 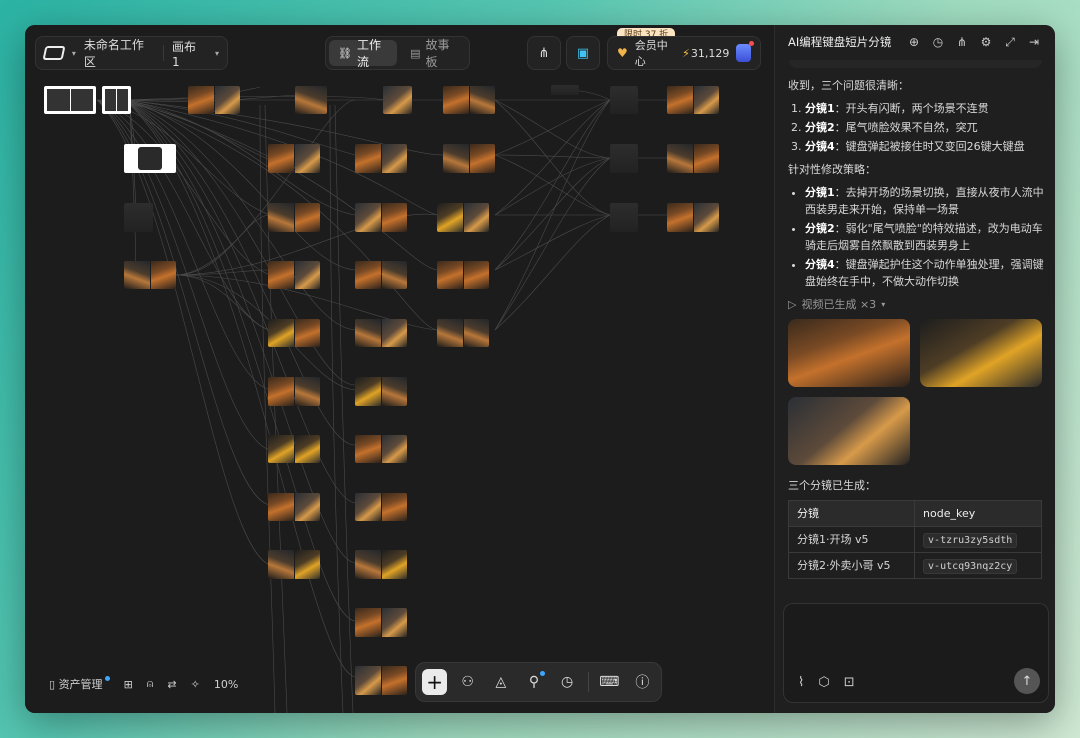 What do you see at coordinates (226, 684) in the screenshot?
I see `zoom-level: 10%` at bounding box center [226, 684].